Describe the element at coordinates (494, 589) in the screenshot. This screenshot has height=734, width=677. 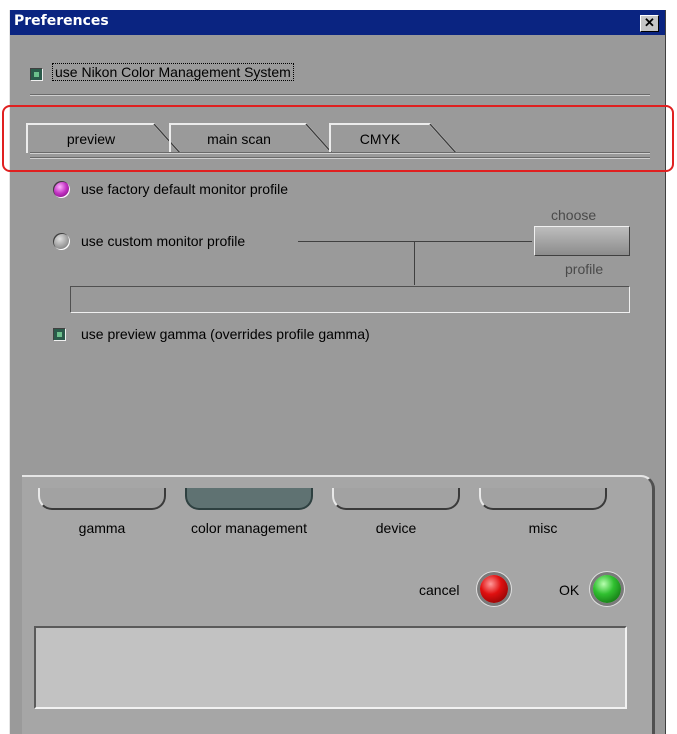
I see `cancel-button-icon` at that location.